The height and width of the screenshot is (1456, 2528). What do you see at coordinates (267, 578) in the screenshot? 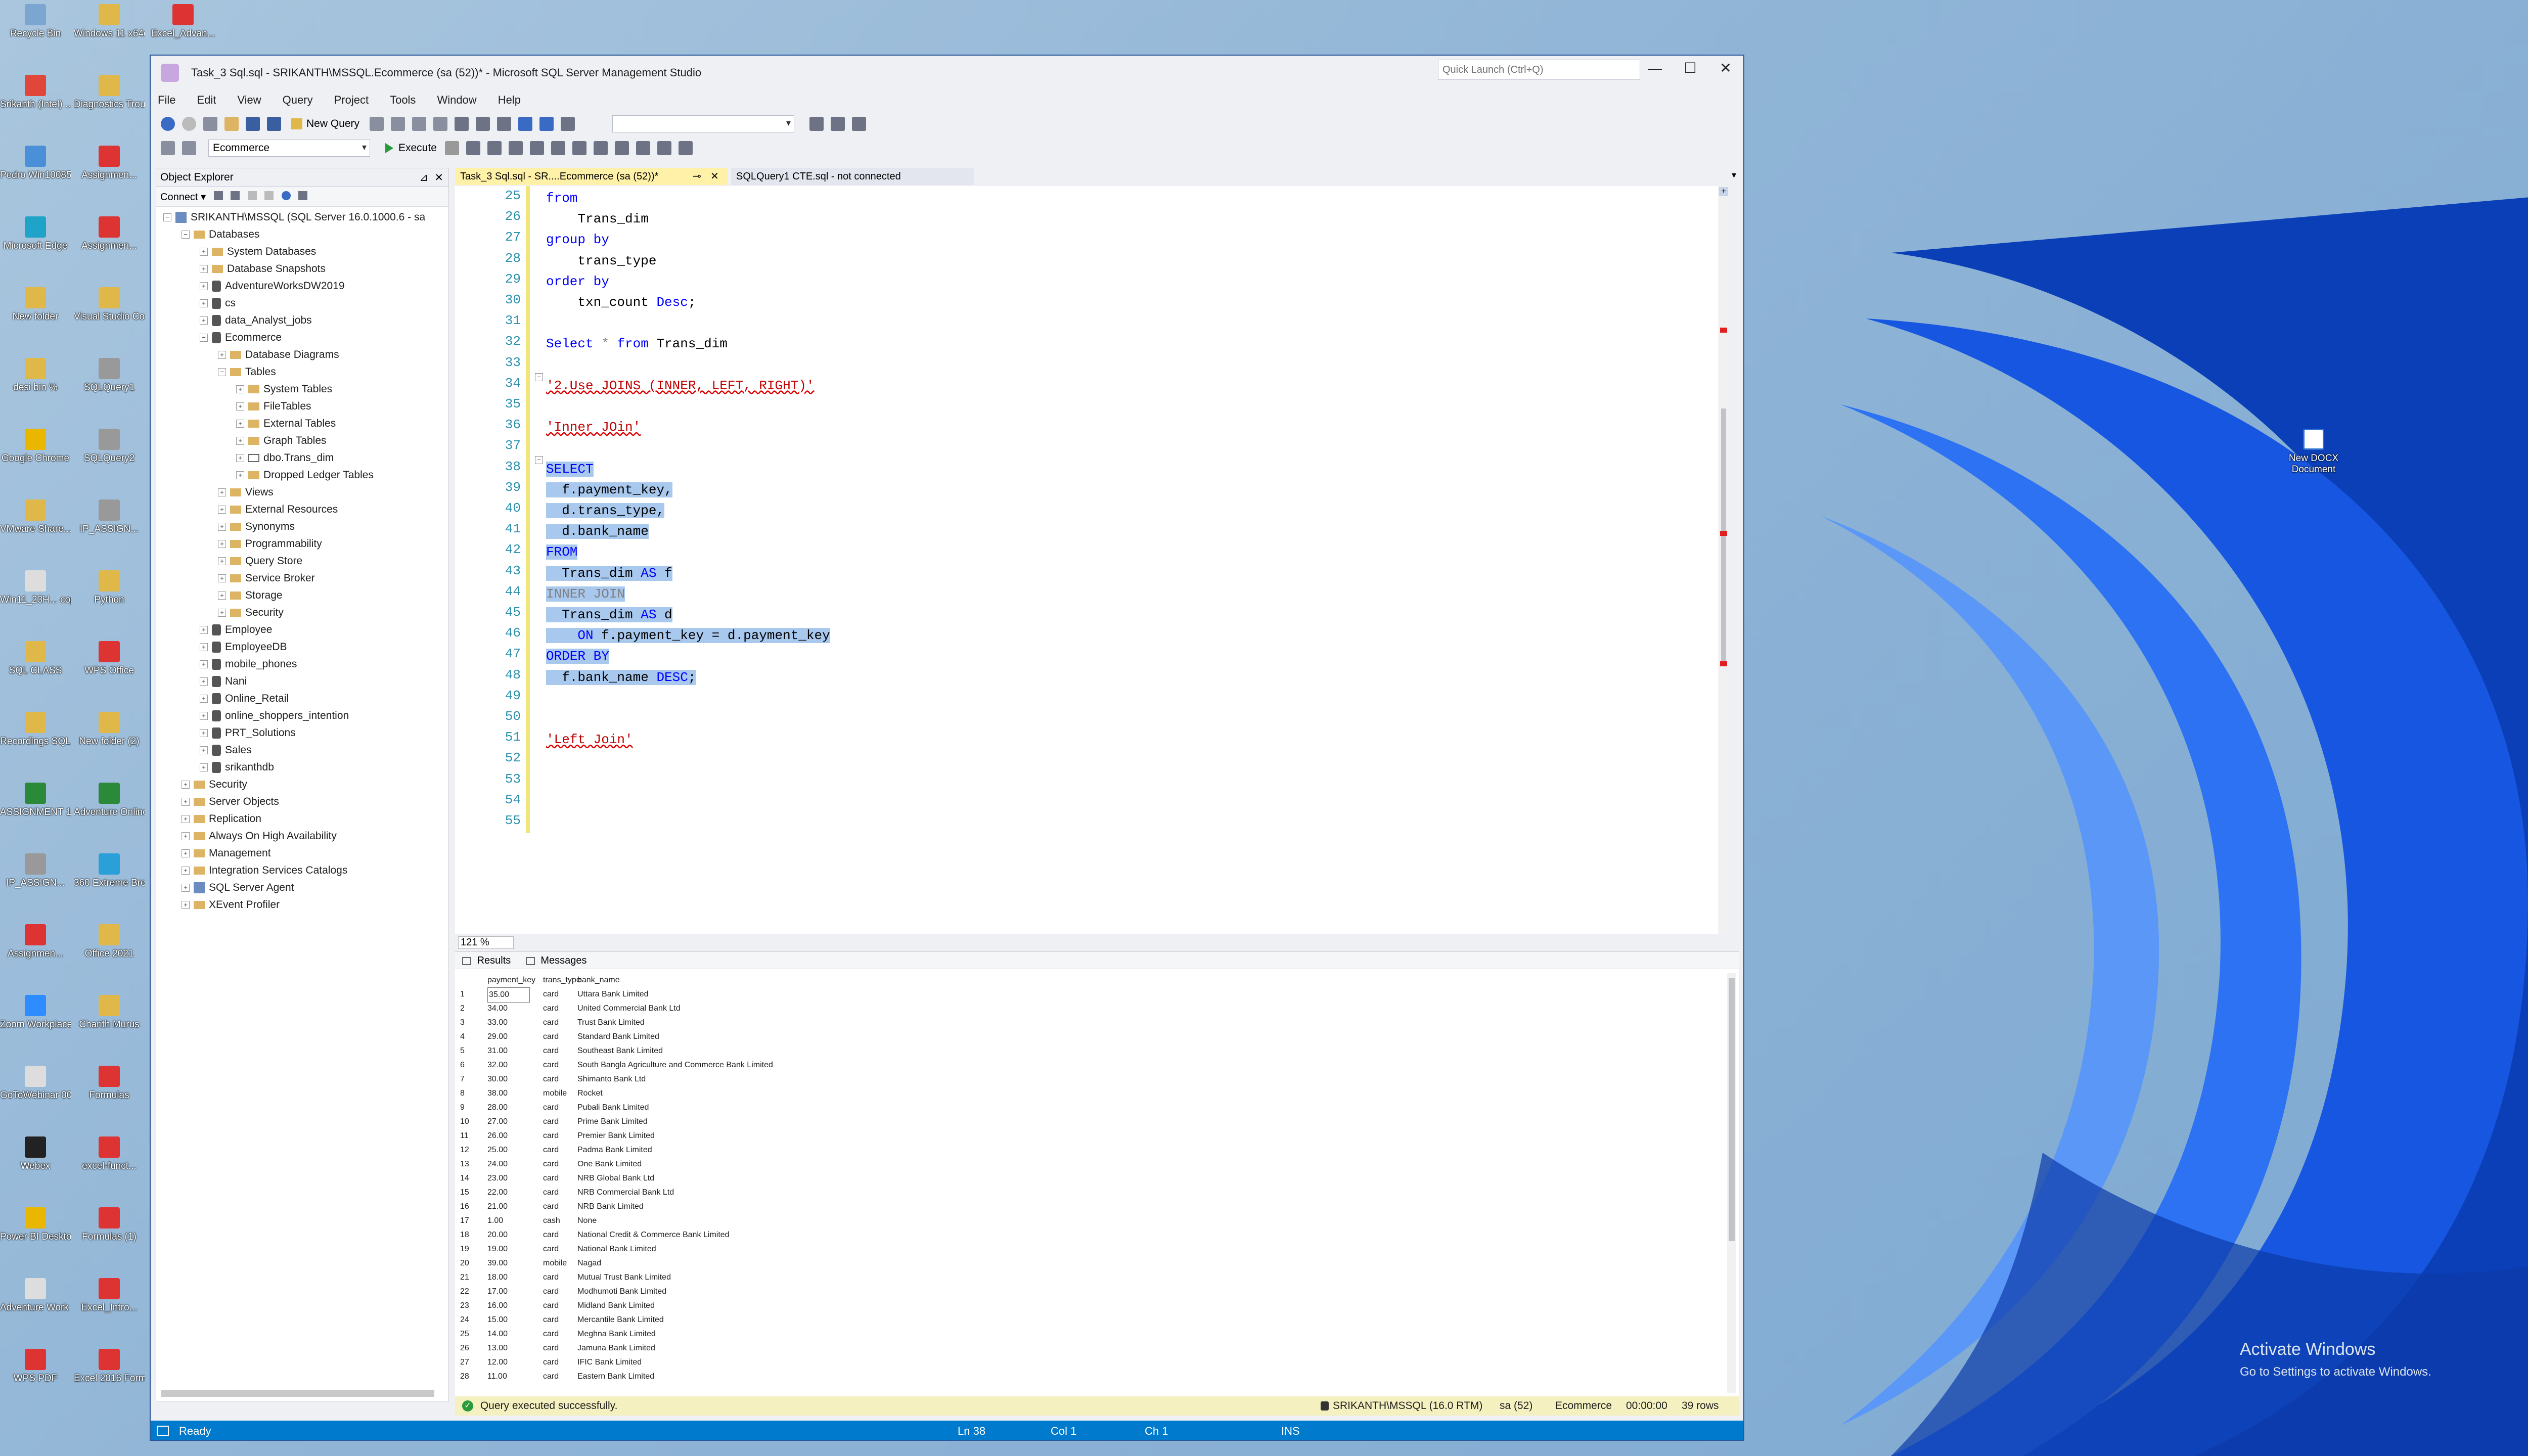
I see `tree-node: + Service Broker` at bounding box center [267, 578].